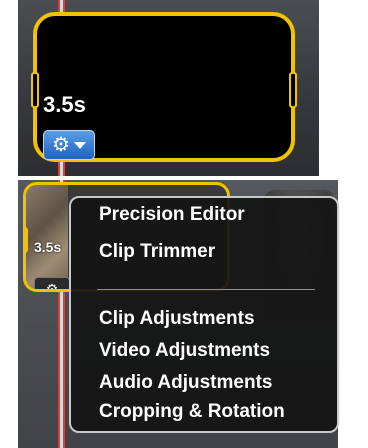 Image resolution: width=368 pixels, height=448 pixels. Describe the element at coordinates (185, 383) in the screenshot. I see `menu-item-audio-adjustments: Audio Adjustments` at that location.